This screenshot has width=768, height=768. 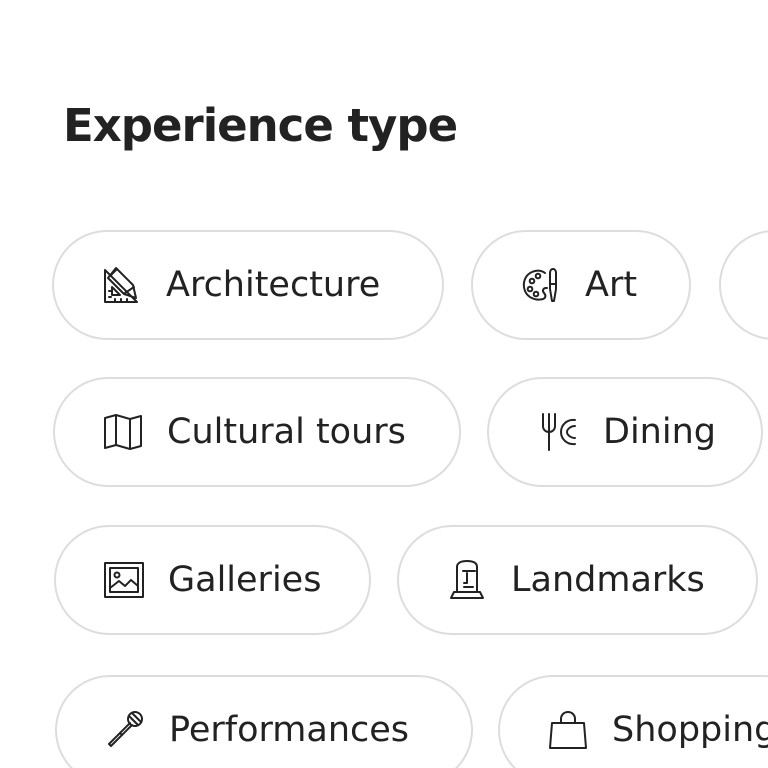 I want to click on section-title: Experience type, so click(x=260, y=125).